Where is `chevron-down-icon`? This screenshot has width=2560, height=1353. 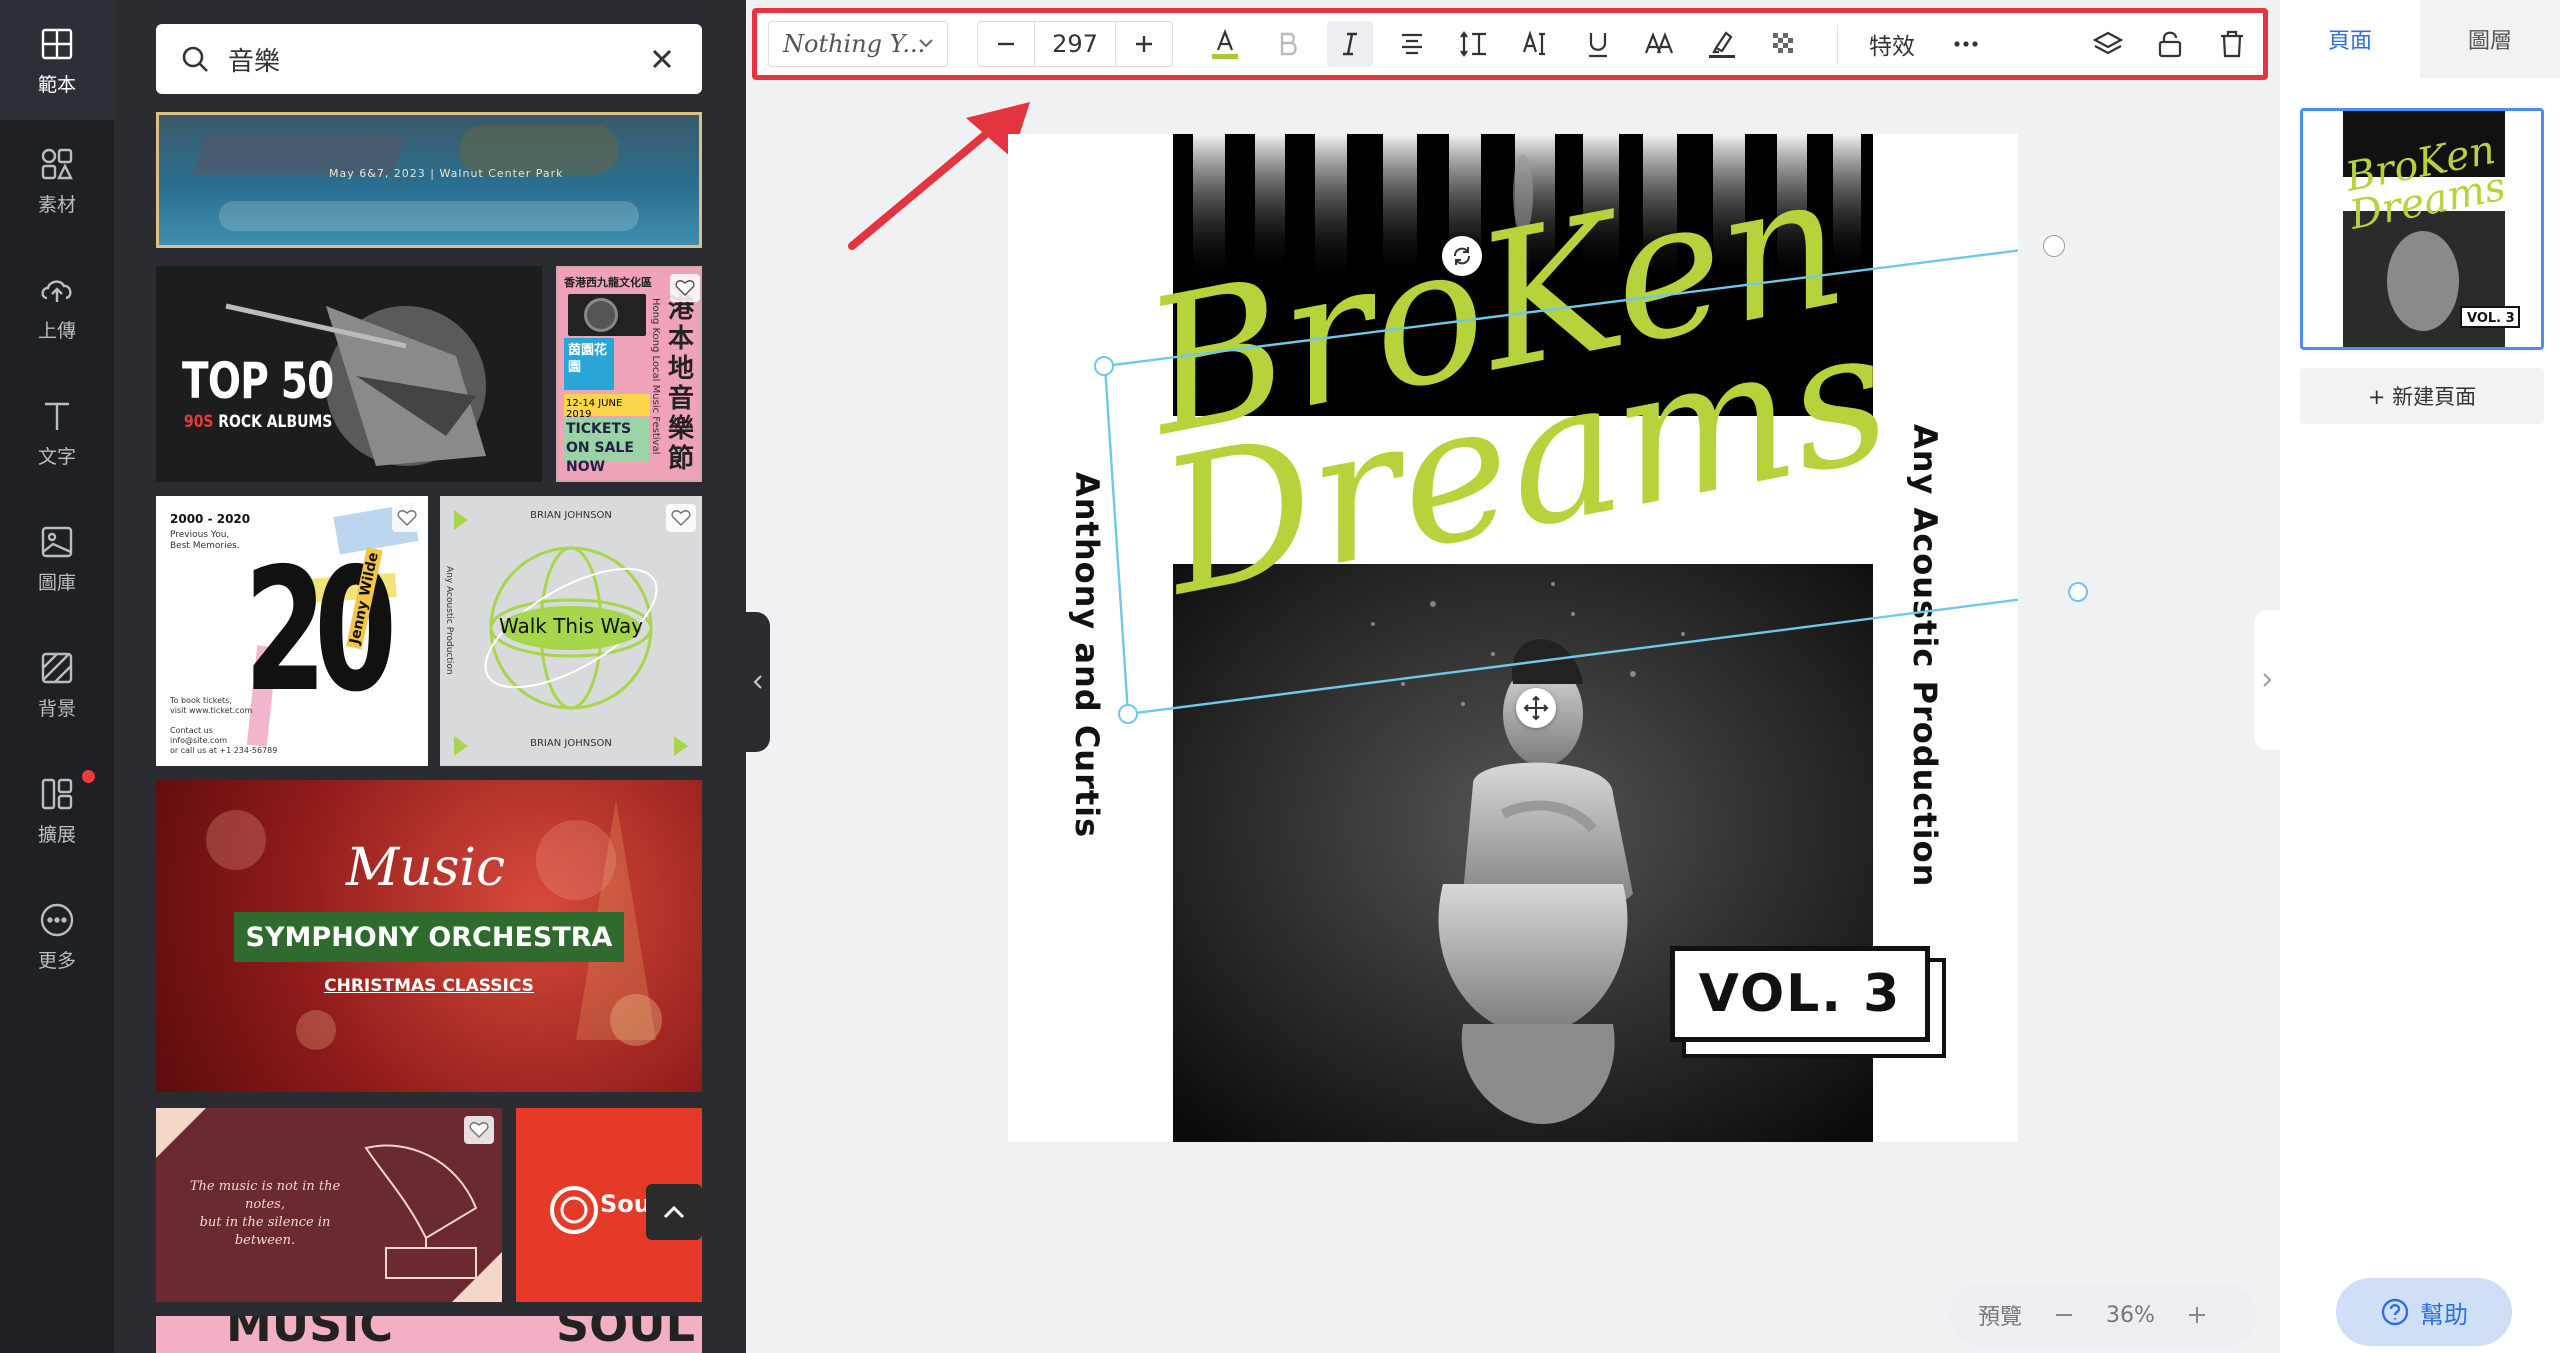
chevron-down-icon is located at coordinates (926, 43).